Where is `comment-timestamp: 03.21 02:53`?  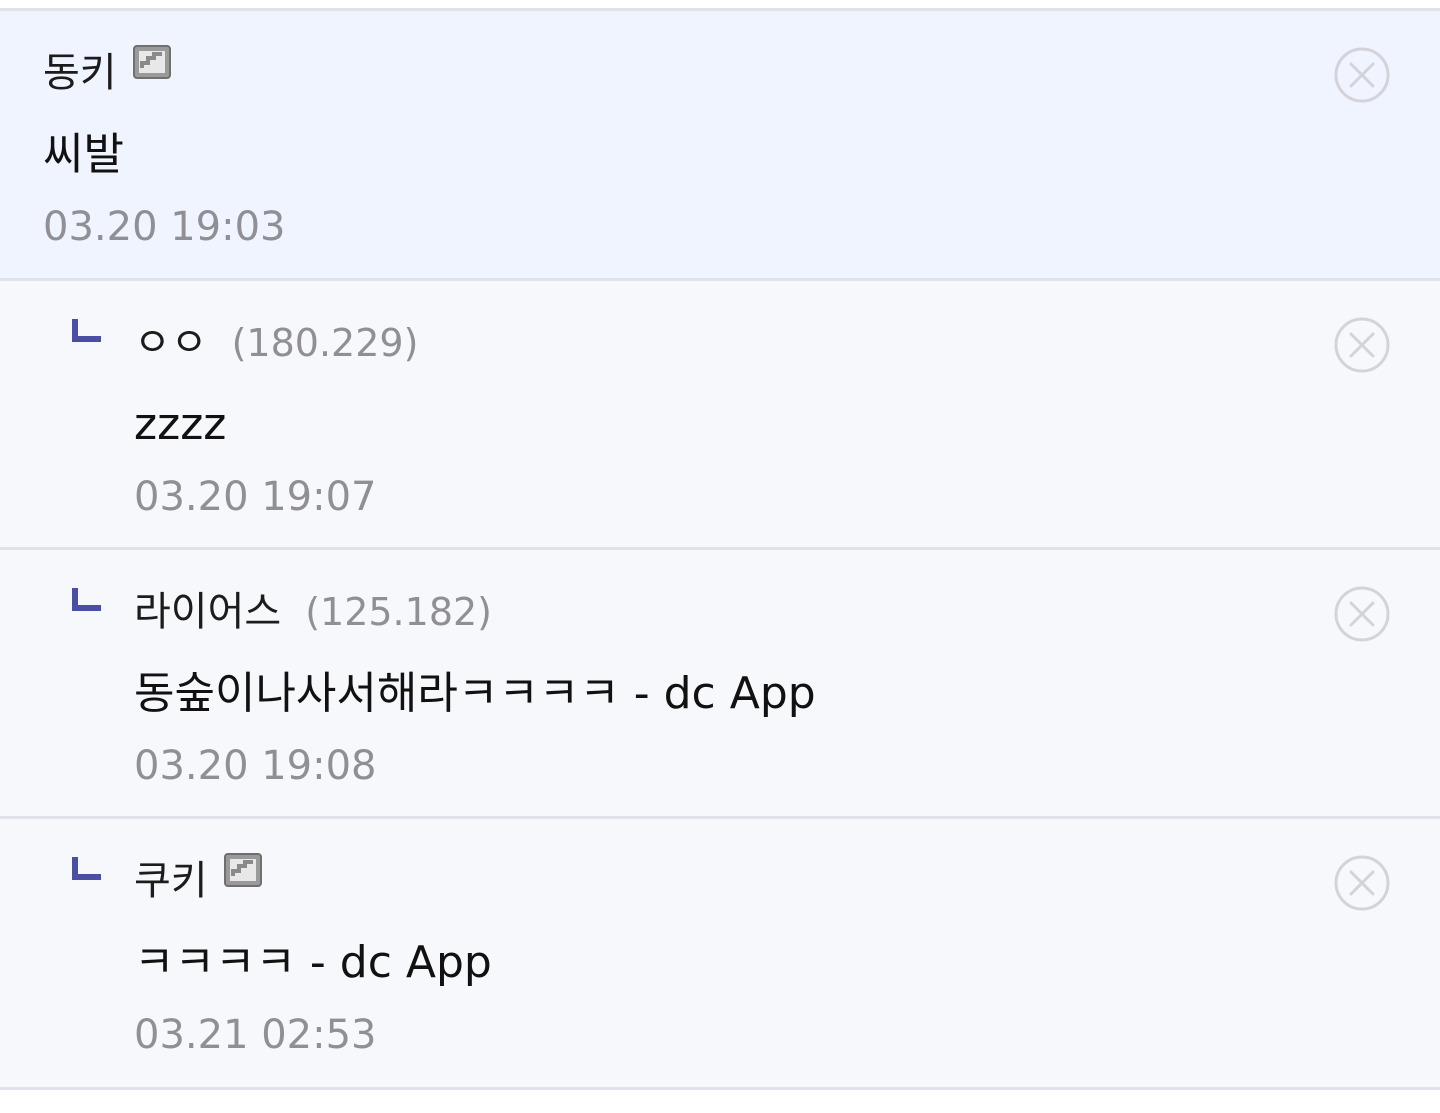
comment-timestamp: 03.21 02:53 is located at coordinates (255, 1035).